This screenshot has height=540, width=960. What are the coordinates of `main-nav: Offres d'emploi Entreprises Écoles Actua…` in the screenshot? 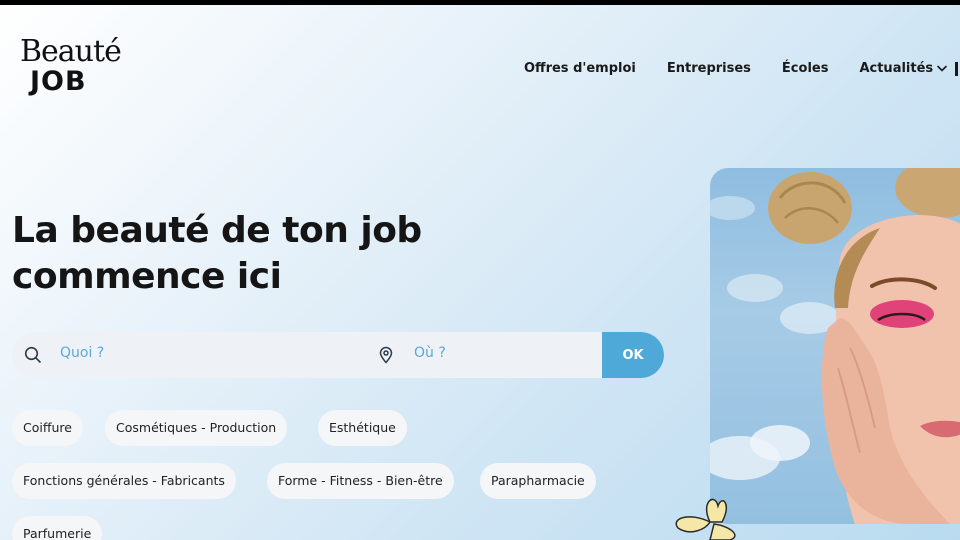 It's located at (742, 68).